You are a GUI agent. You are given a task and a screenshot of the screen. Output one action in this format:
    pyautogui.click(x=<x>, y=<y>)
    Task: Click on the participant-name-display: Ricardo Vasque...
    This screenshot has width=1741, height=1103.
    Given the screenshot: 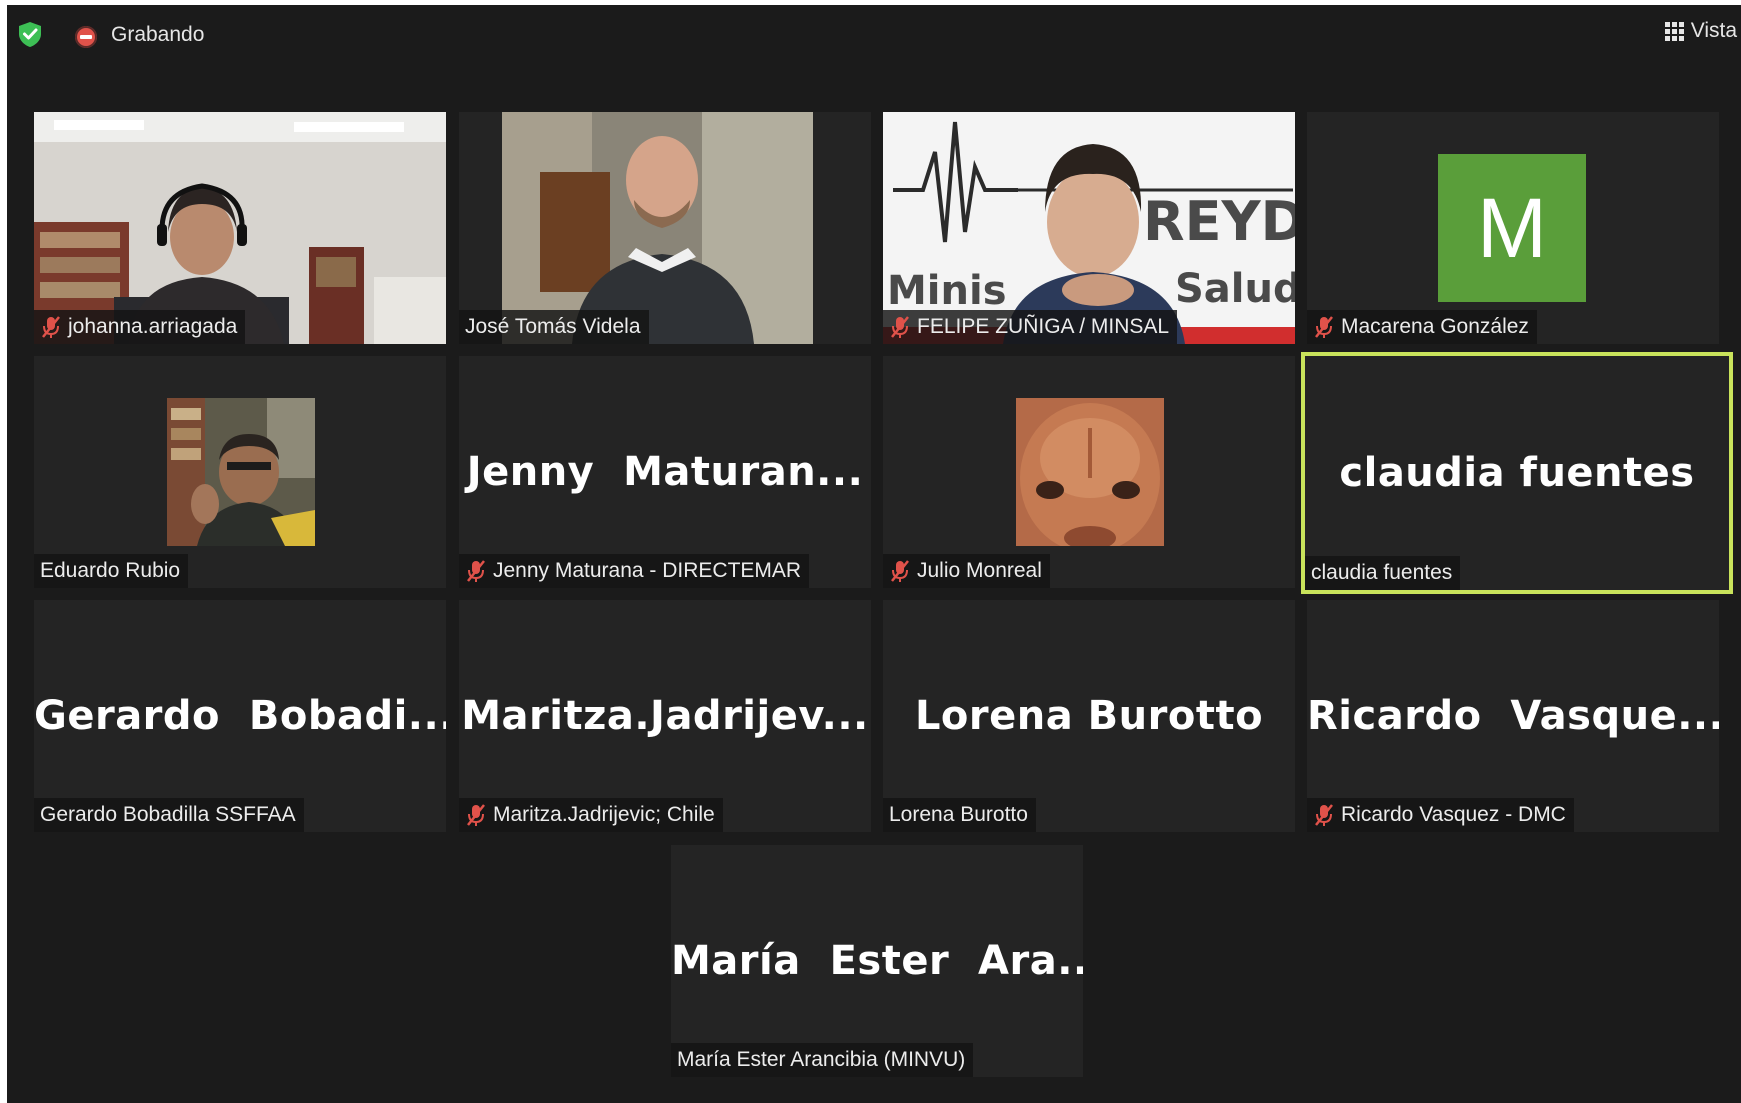 What is the action you would take?
    pyautogui.click(x=1513, y=716)
    